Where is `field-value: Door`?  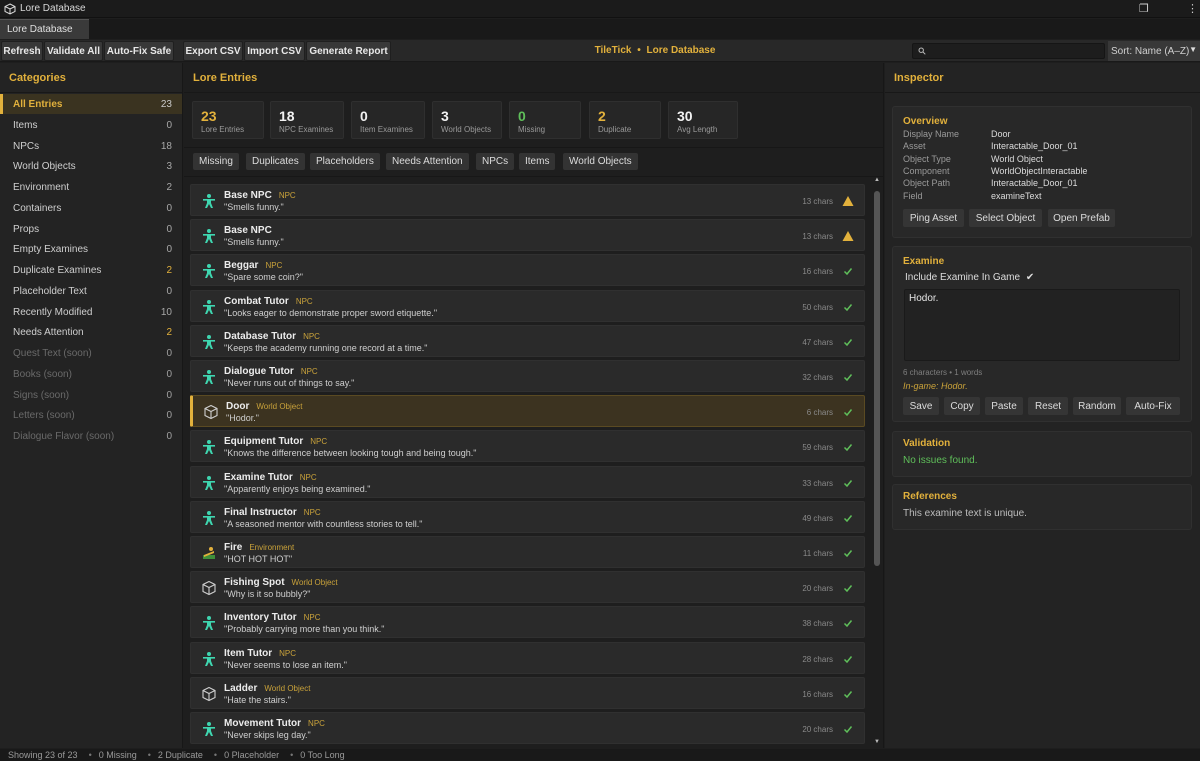 field-value: Door is located at coordinates (1001, 134).